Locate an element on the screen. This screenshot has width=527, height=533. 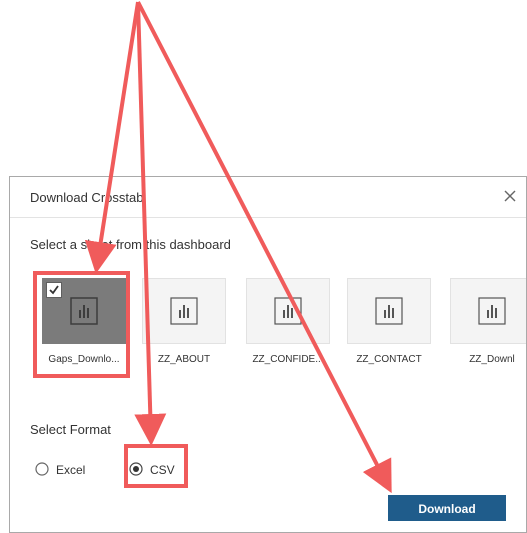
dialog-header: Download Crosstab is located at coordinates (268, 197).